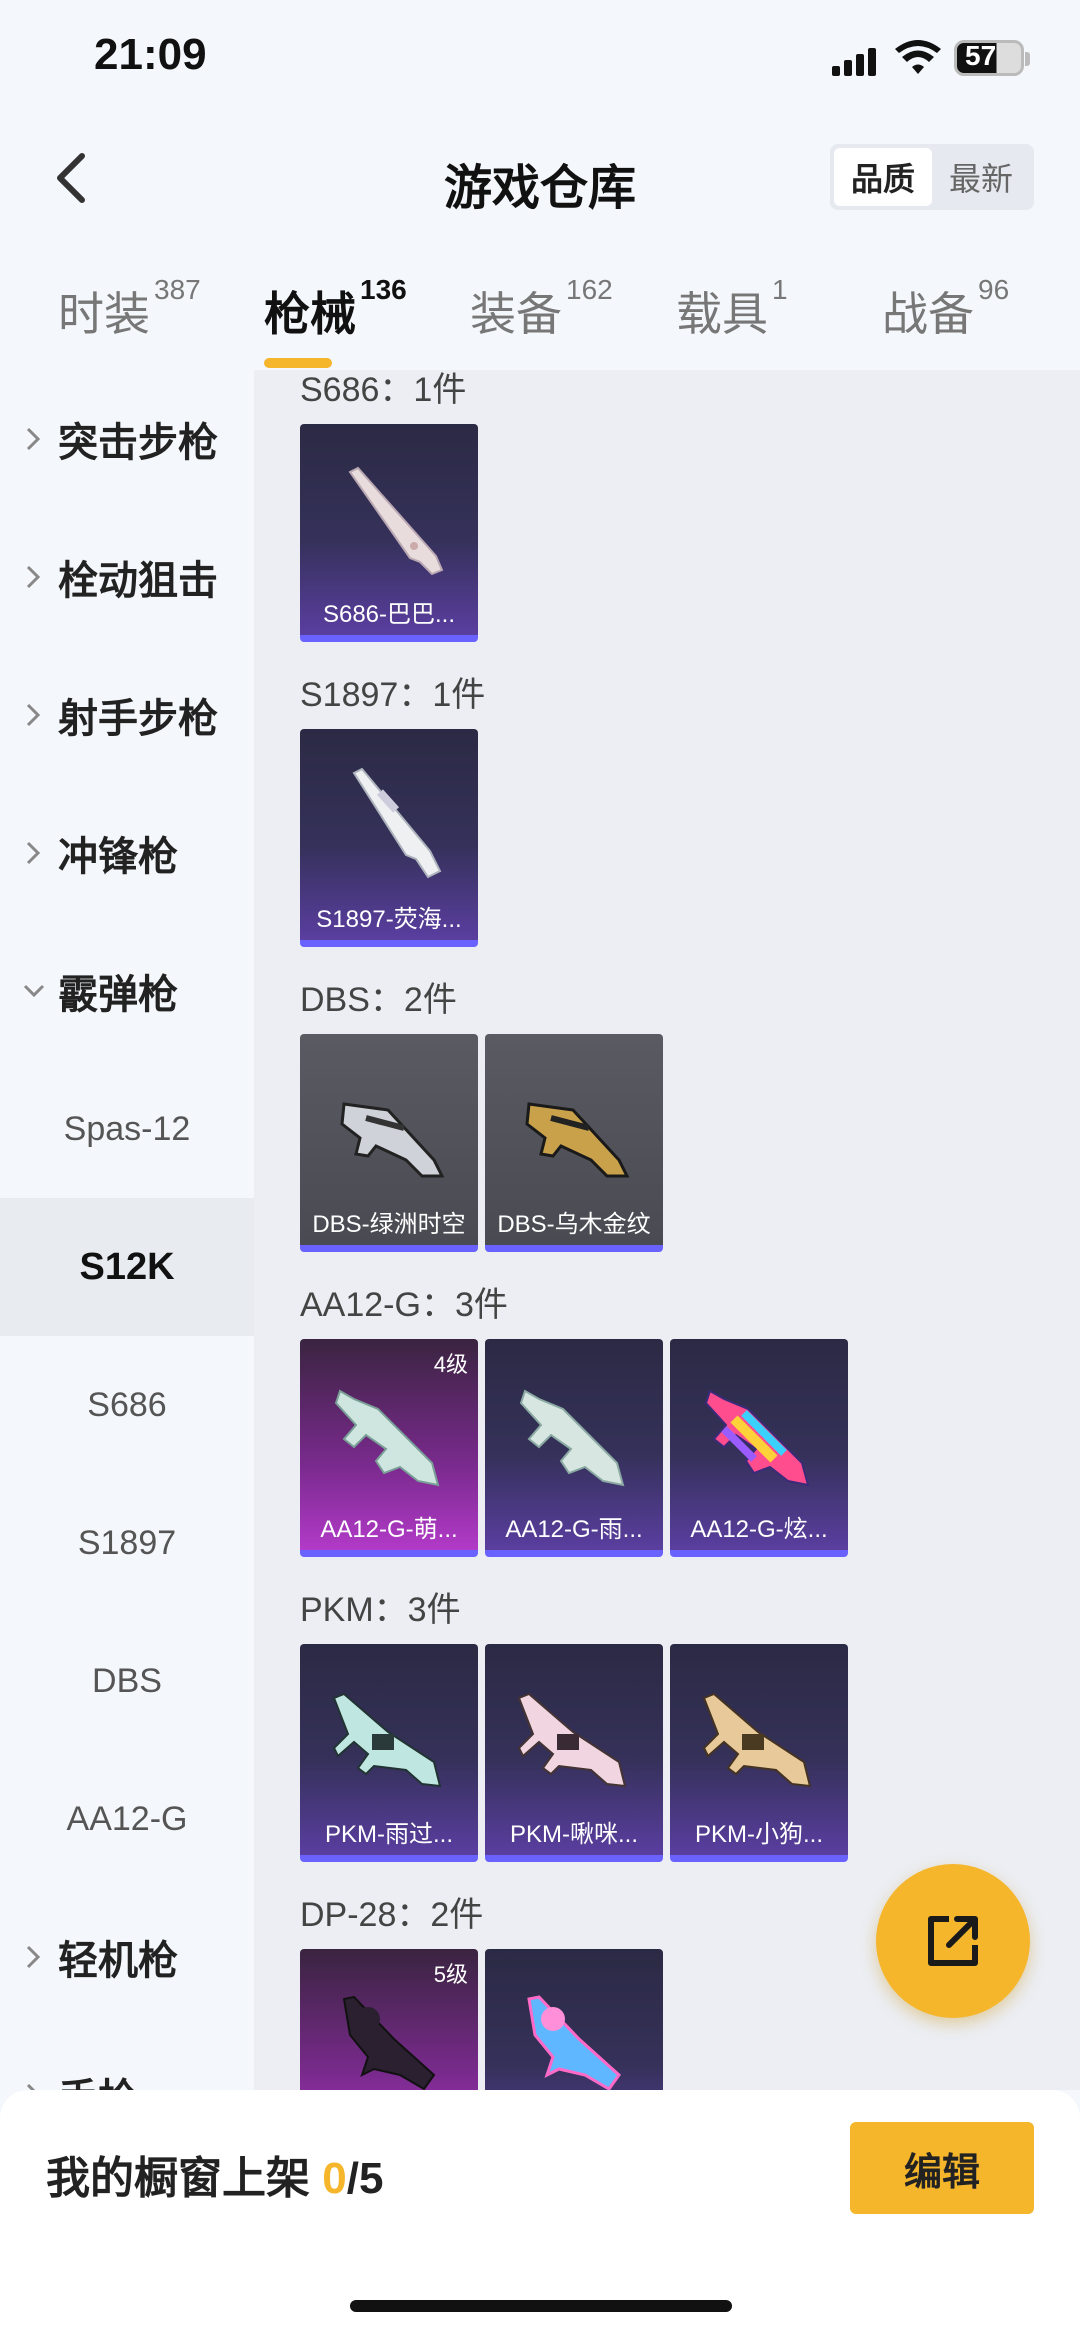 The width and height of the screenshot is (1080, 2339). What do you see at coordinates (127, 991) in the screenshot?
I see `sidebar-item-shotgun: 霰弹枪` at bounding box center [127, 991].